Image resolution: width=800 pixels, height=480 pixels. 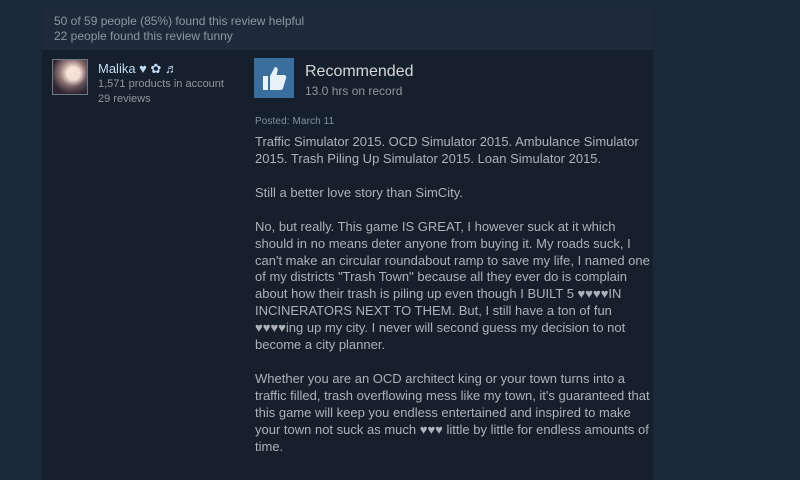 What do you see at coordinates (295, 121) in the screenshot?
I see `posted-date: Posted: March 11` at bounding box center [295, 121].